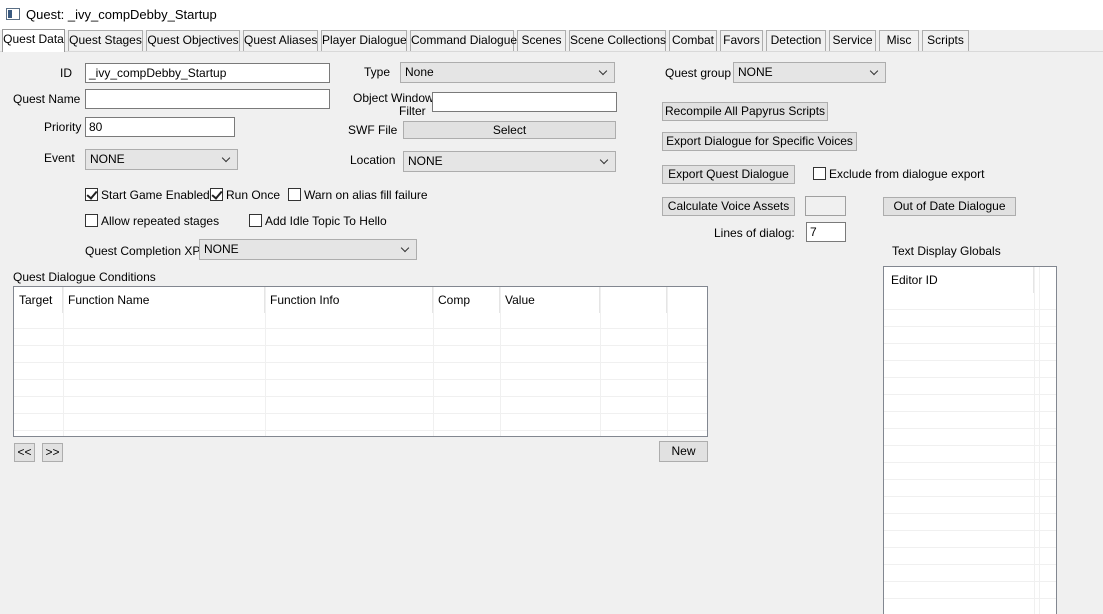 The width and height of the screenshot is (1103, 614). I want to click on text-display-globals-table: Editor ID, so click(970, 440).